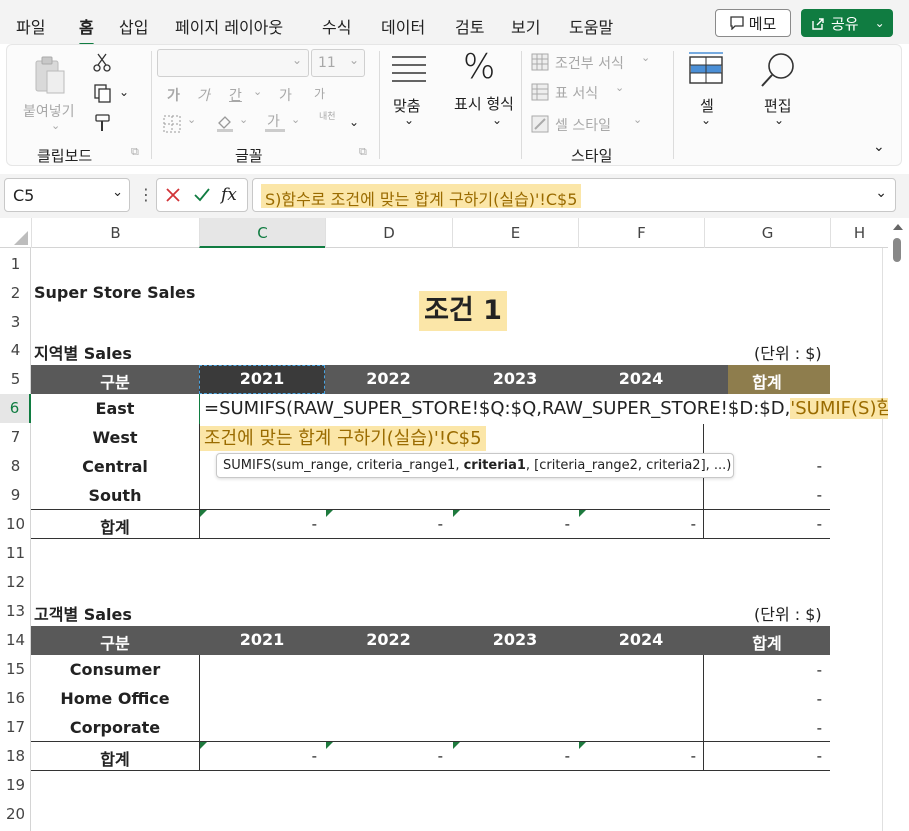 The height and width of the screenshot is (831, 909). What do you see at coordinates (788, 613) in the screenshot?
I see `customer-unit: (단위 : $)` at bounding box center [788, 613].